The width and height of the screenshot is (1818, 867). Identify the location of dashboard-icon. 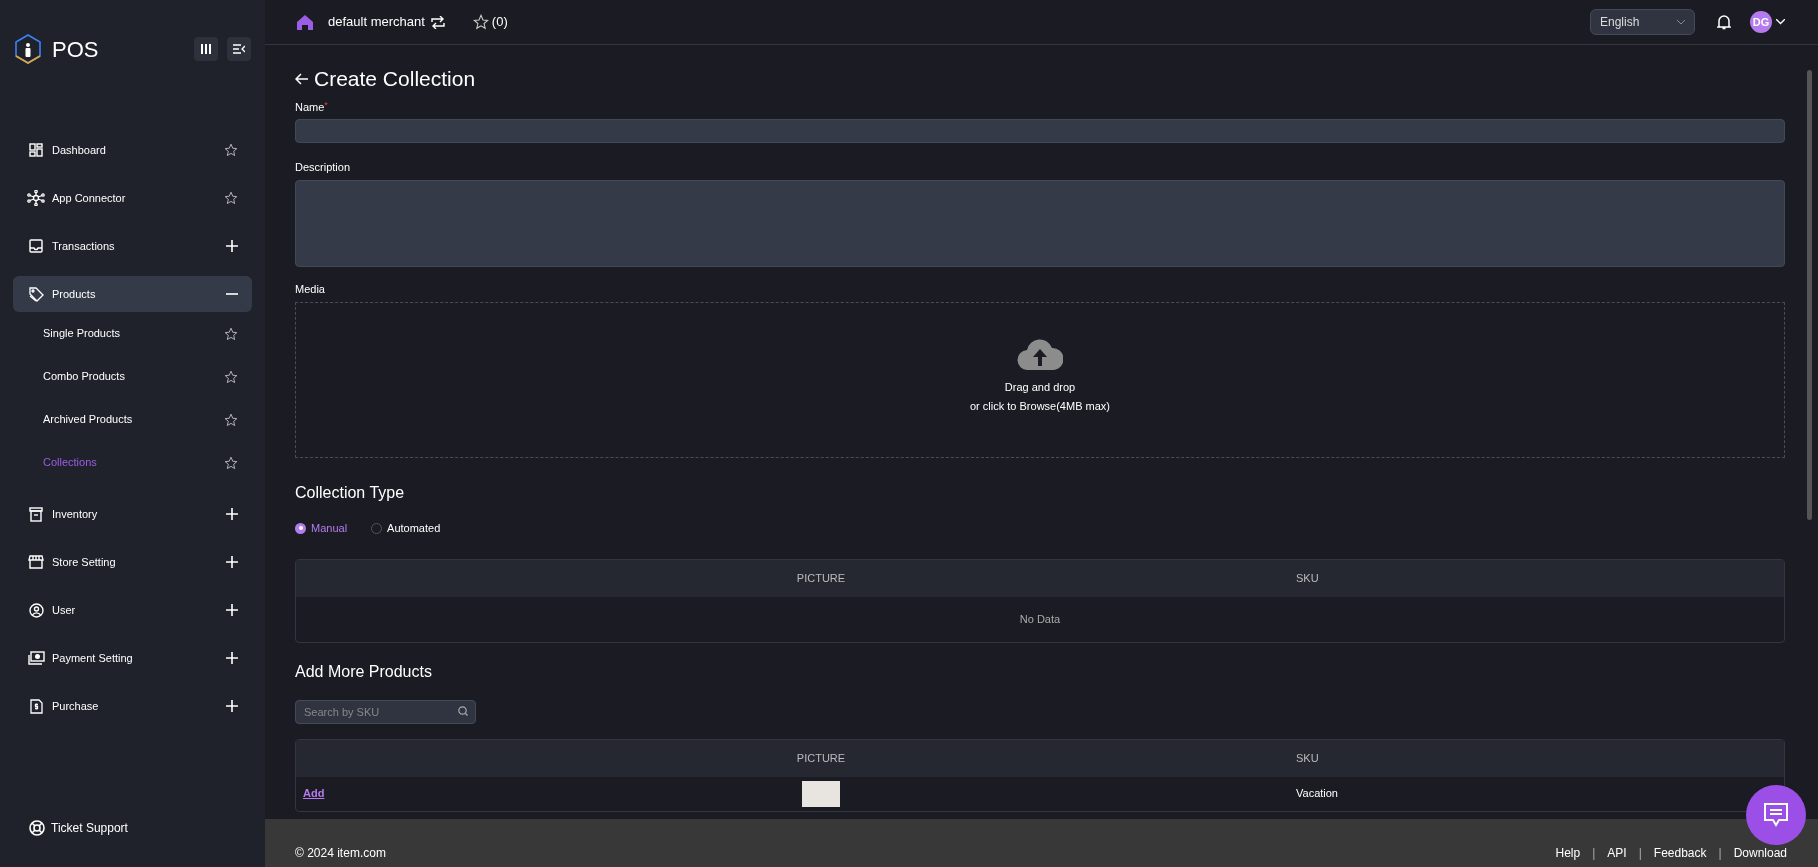
(36, 150).